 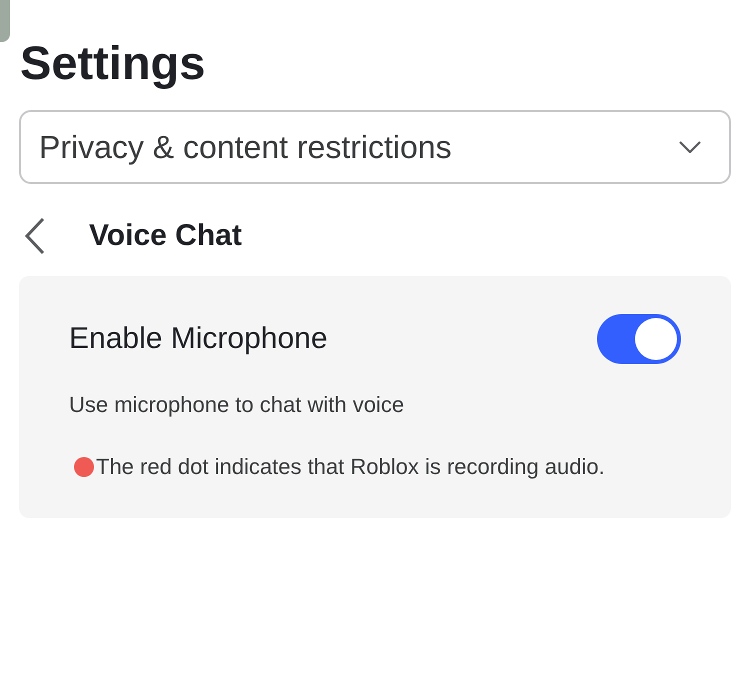 What do you see at coordinates (375, 147) in the screenshot?
I see `category-dropdown: Privacy & content restrictions` at bounding box center [375, 147].